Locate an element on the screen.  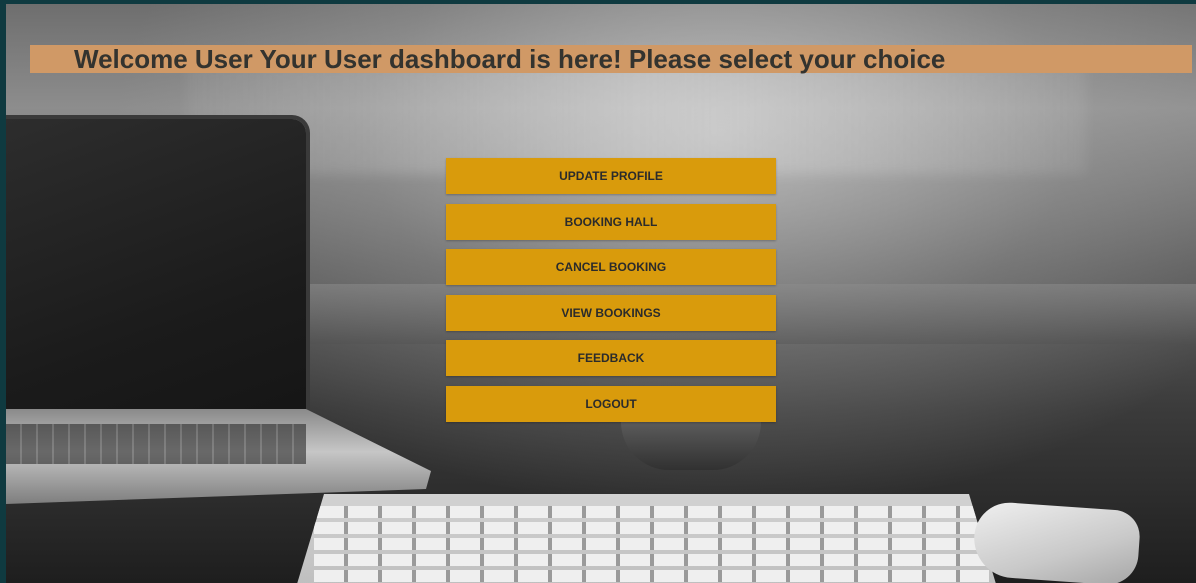
view-bookings-button: VIEW BOOKINGS is located at coordinates (611, 312).